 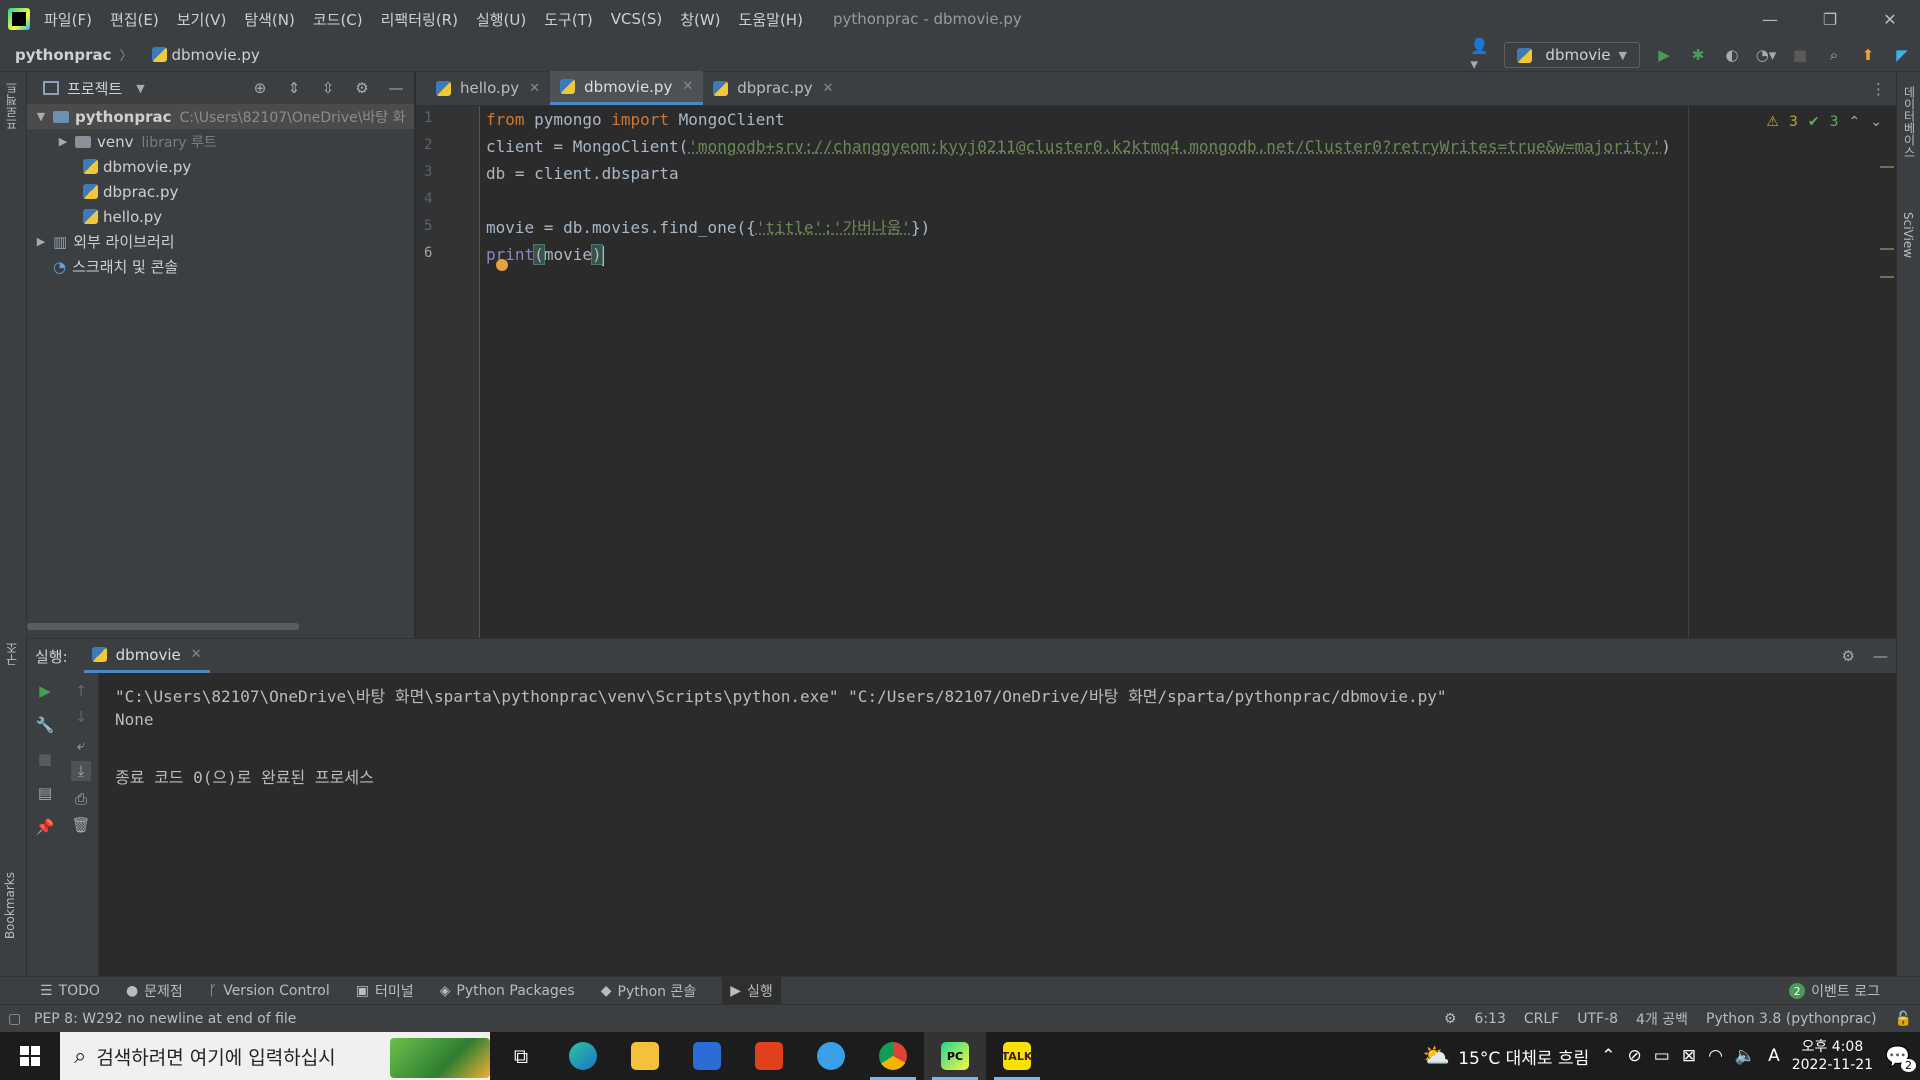 What do you see at coordinates (1698, 55) in the screenshot?
I see `debug-icon: ✱` at bounding box center [1698, 55].